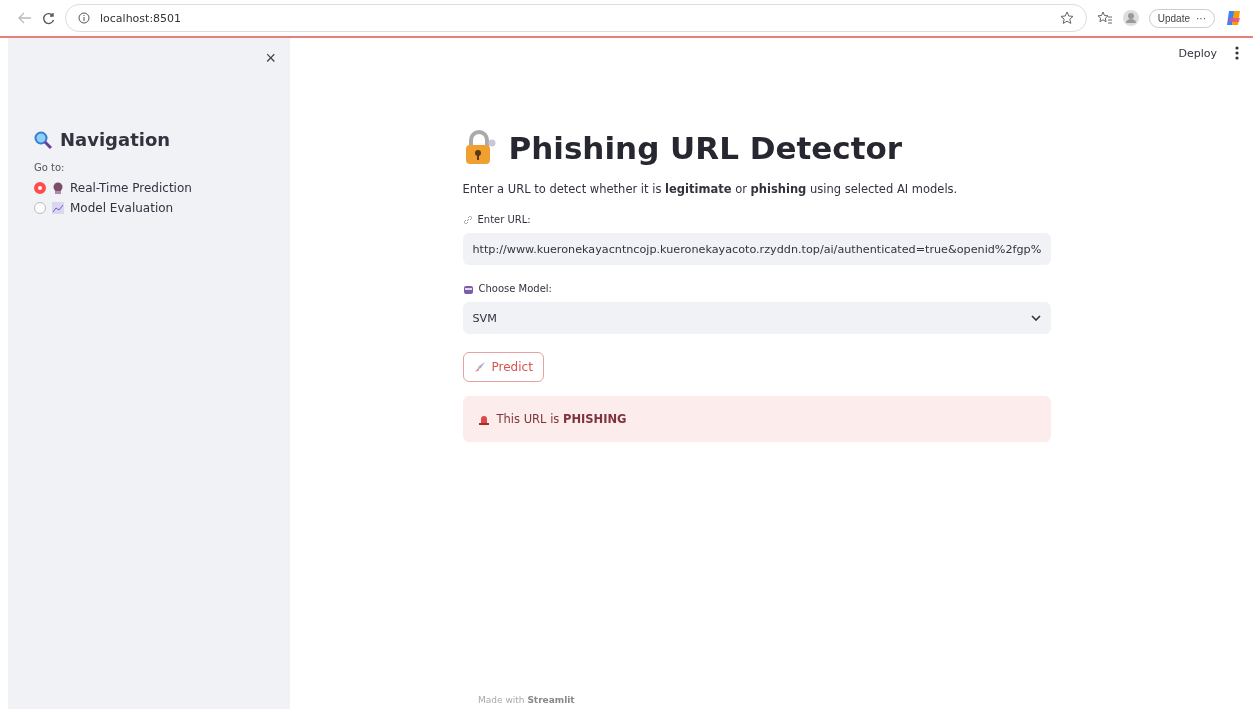 The image size is (1253, 709). Describe the element at coordinates (1197, 53) in the screenshot. I see `deploy-button: Deploy` at that location.